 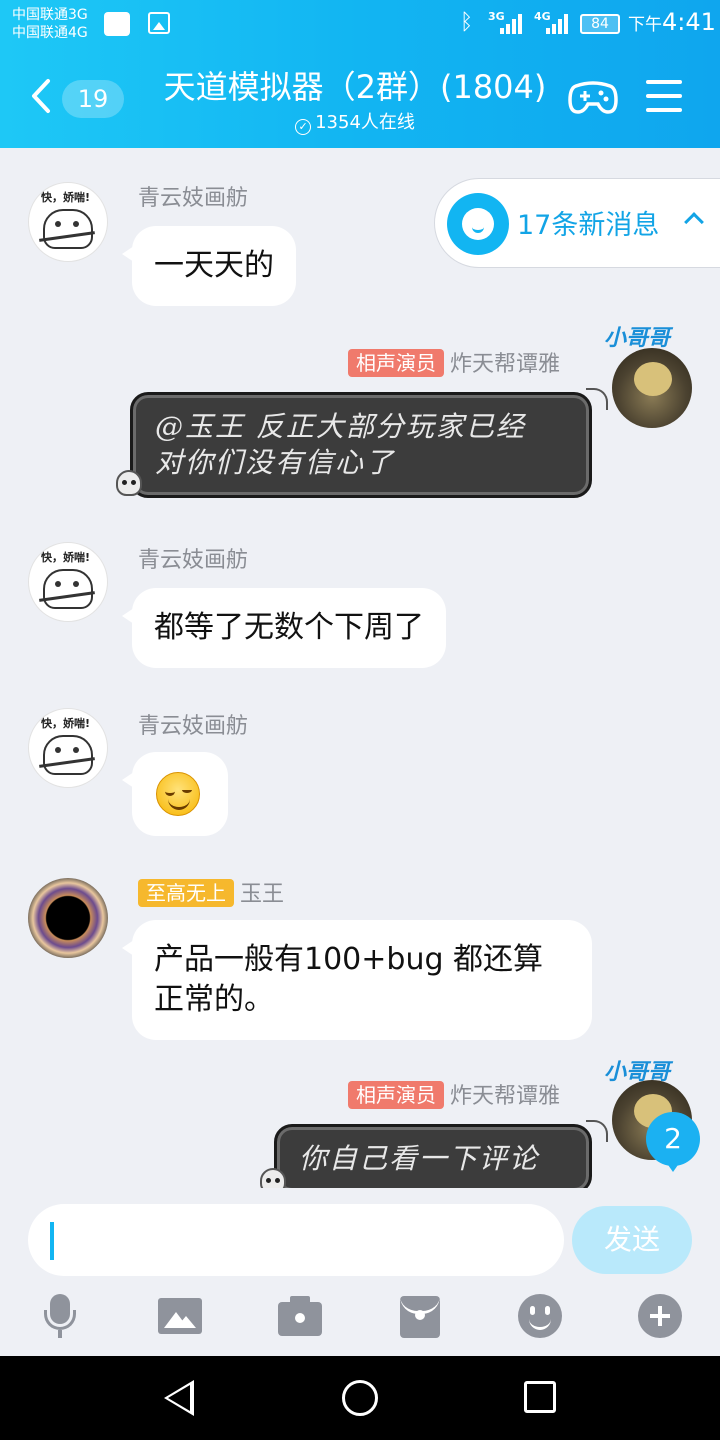 What do you see at coordinates (180, 1316) in the screenshot?
I see `image-icon` at bounding box center [180, 1316].